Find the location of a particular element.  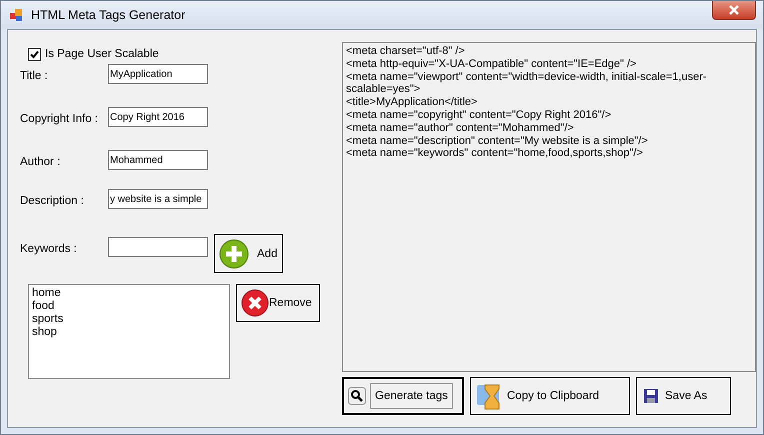

checkbox is located at coordinates (34, 54).